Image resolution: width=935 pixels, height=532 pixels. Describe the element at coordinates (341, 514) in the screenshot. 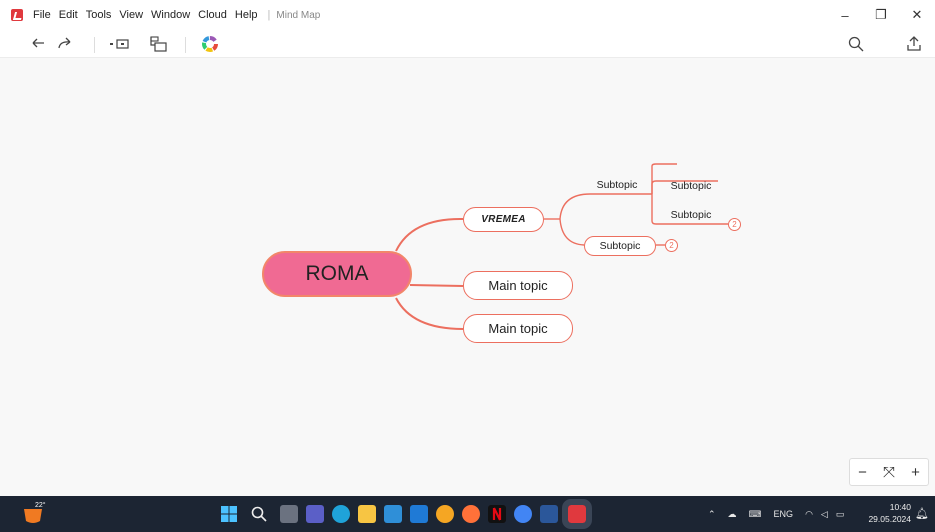

I see `edge-icon` at that location.